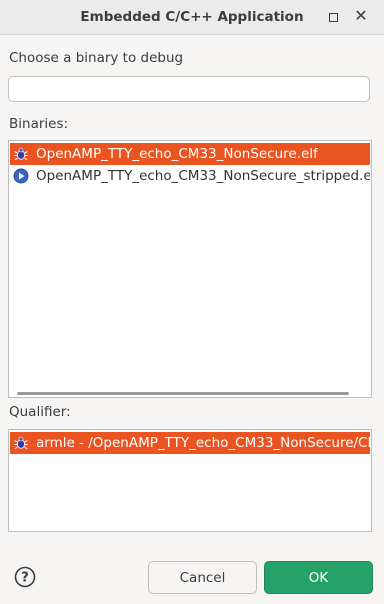 This screenshot has height=604, width=384. What do you see at coordinates (202, 577) in the screenshot?
I see `cancel-button: Cancel` at bounding box center [202, 577].